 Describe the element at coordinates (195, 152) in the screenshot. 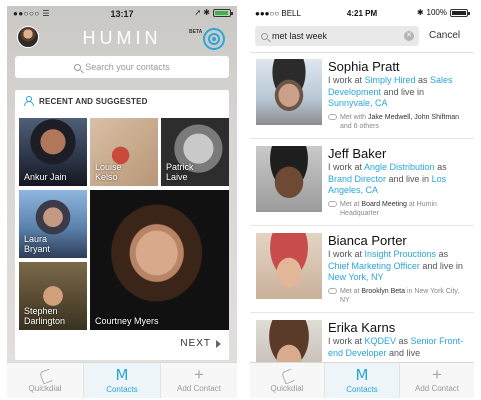

I see `contact-tile-patrick-laive: Patrick Laive` at that location.